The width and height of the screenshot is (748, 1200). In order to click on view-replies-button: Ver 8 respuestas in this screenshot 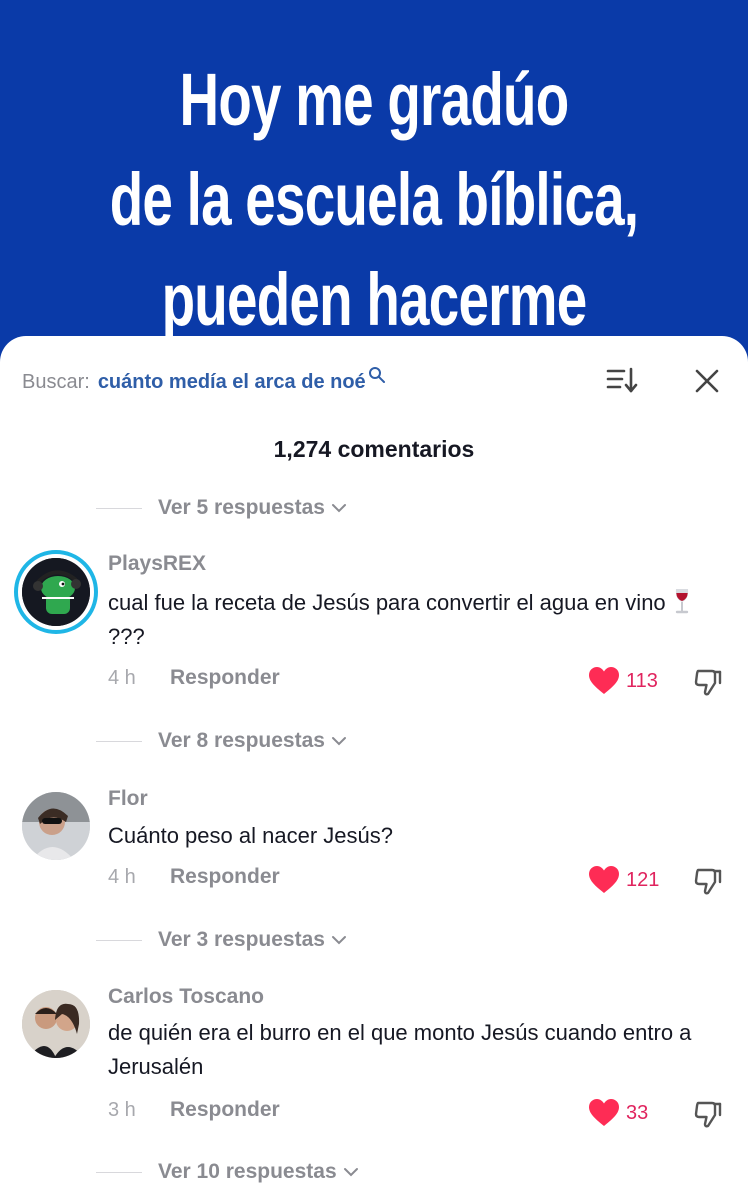, I will do `click(221, 741)`.